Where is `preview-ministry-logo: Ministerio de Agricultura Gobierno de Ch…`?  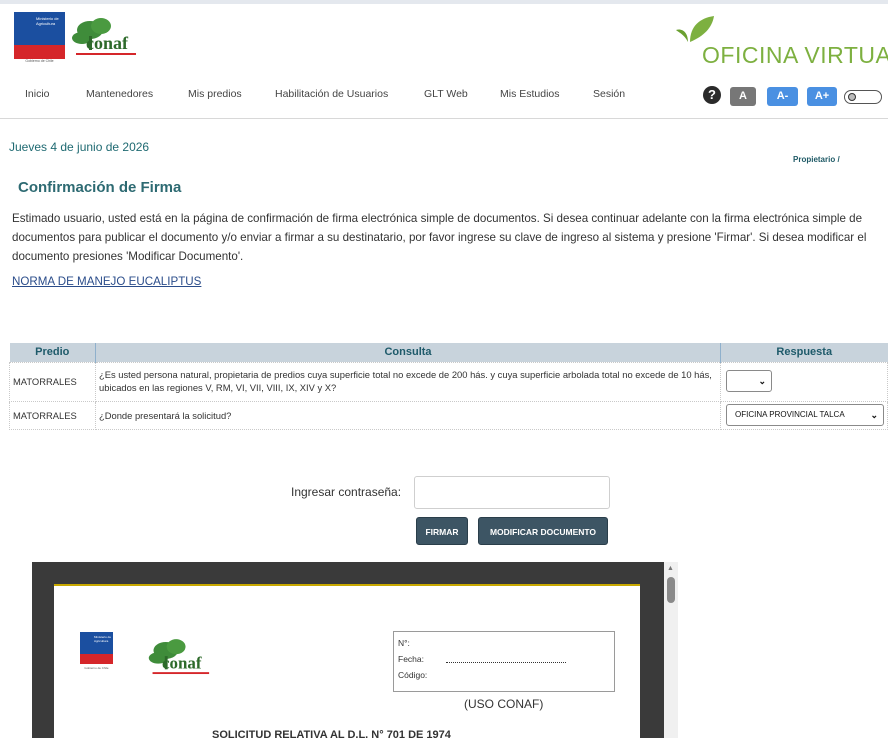 preview-ministry-logo: Ministerio de Agricultura Gobierno de Ch… is located at coordinates (96, 657).